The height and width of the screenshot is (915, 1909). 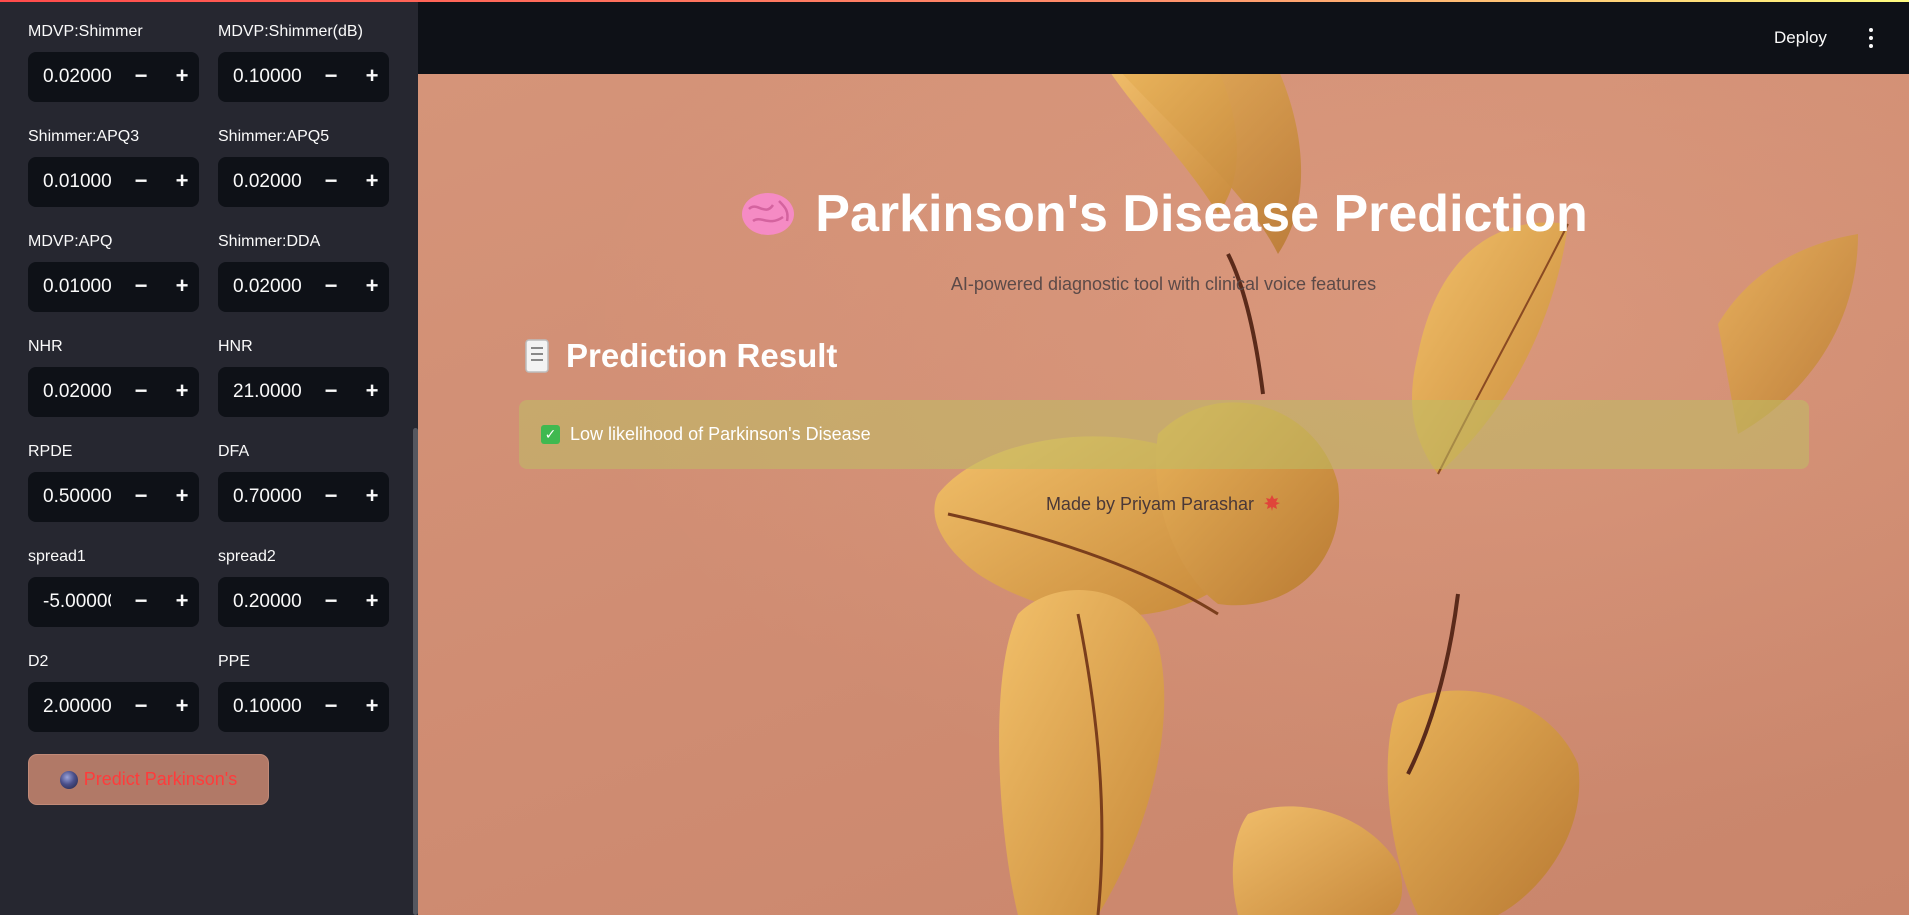 What do you see at coordinates (1272, 503) in the screenshot?
I see `maple-leaf-icon` at bounding box center [1272, 503].